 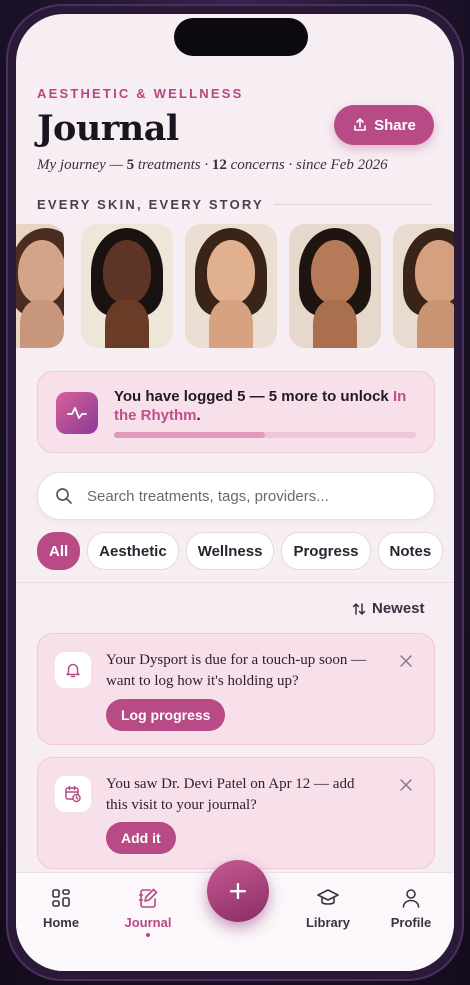 I want to click on tab-journal: Journal, so click(x=148, y=912).